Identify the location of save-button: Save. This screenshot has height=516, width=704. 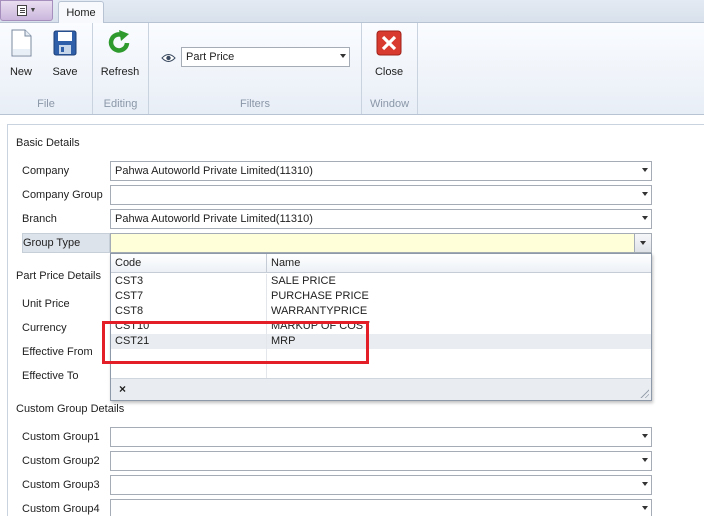
(65, 55).